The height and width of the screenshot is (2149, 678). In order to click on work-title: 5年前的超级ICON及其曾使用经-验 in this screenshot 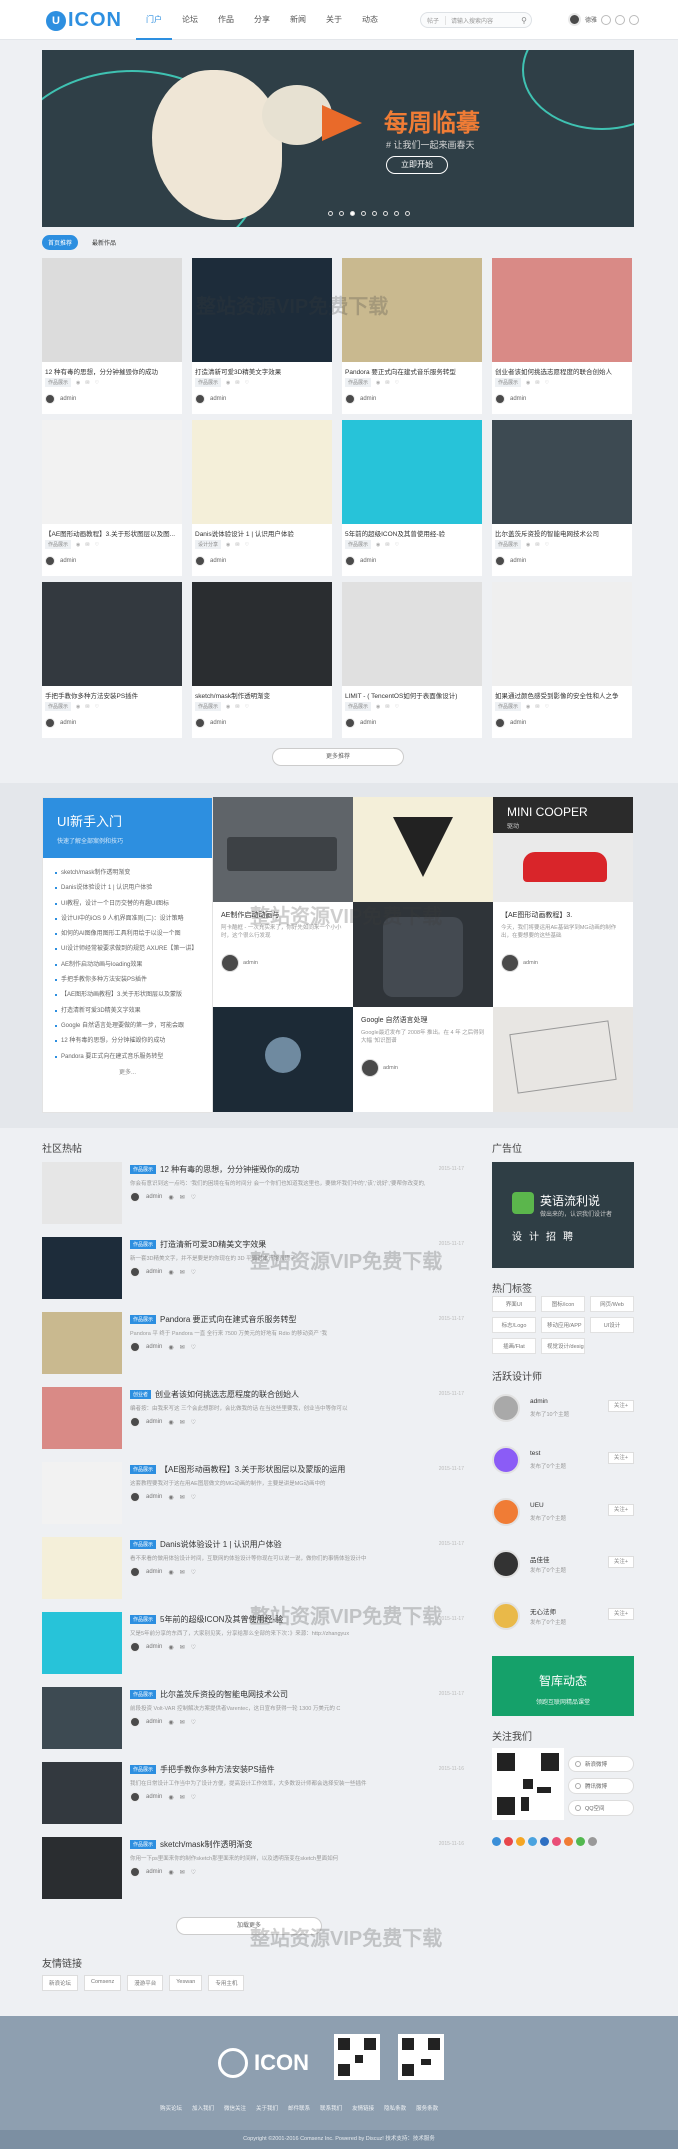, I will do `click(412, 532)`.